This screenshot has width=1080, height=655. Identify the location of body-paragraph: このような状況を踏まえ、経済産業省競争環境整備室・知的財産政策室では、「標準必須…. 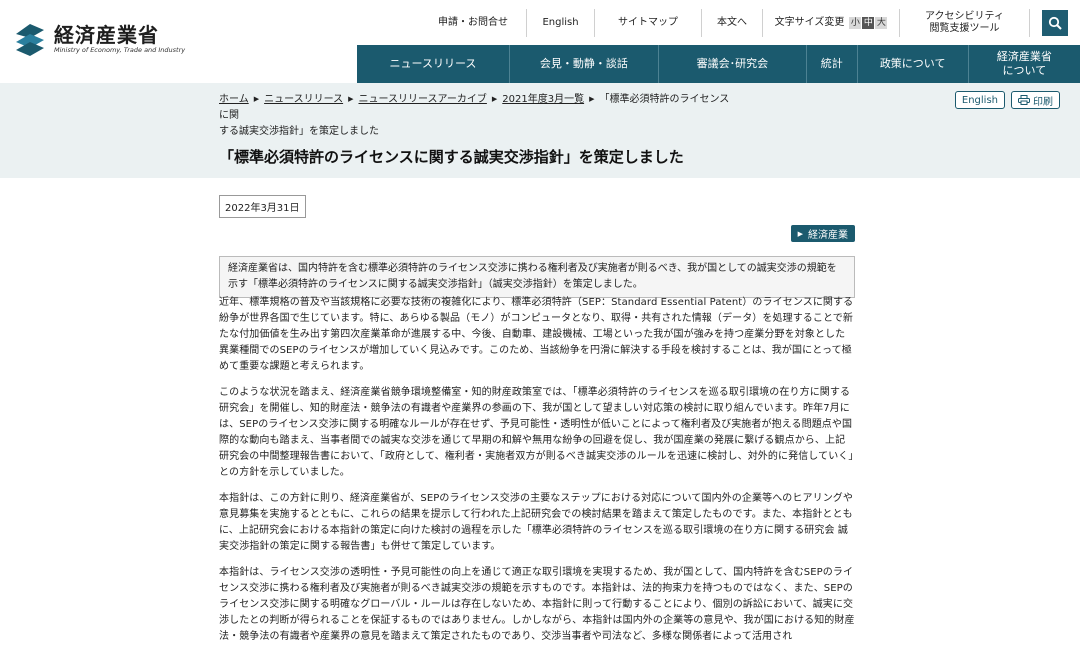
(536, 432).